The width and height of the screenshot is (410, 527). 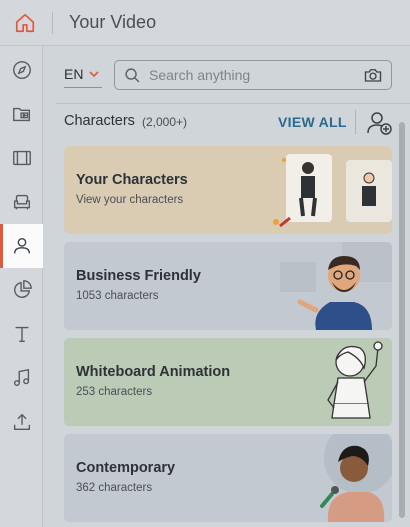 I want to click on rail-item-scenes, so click(x=21, y=158).